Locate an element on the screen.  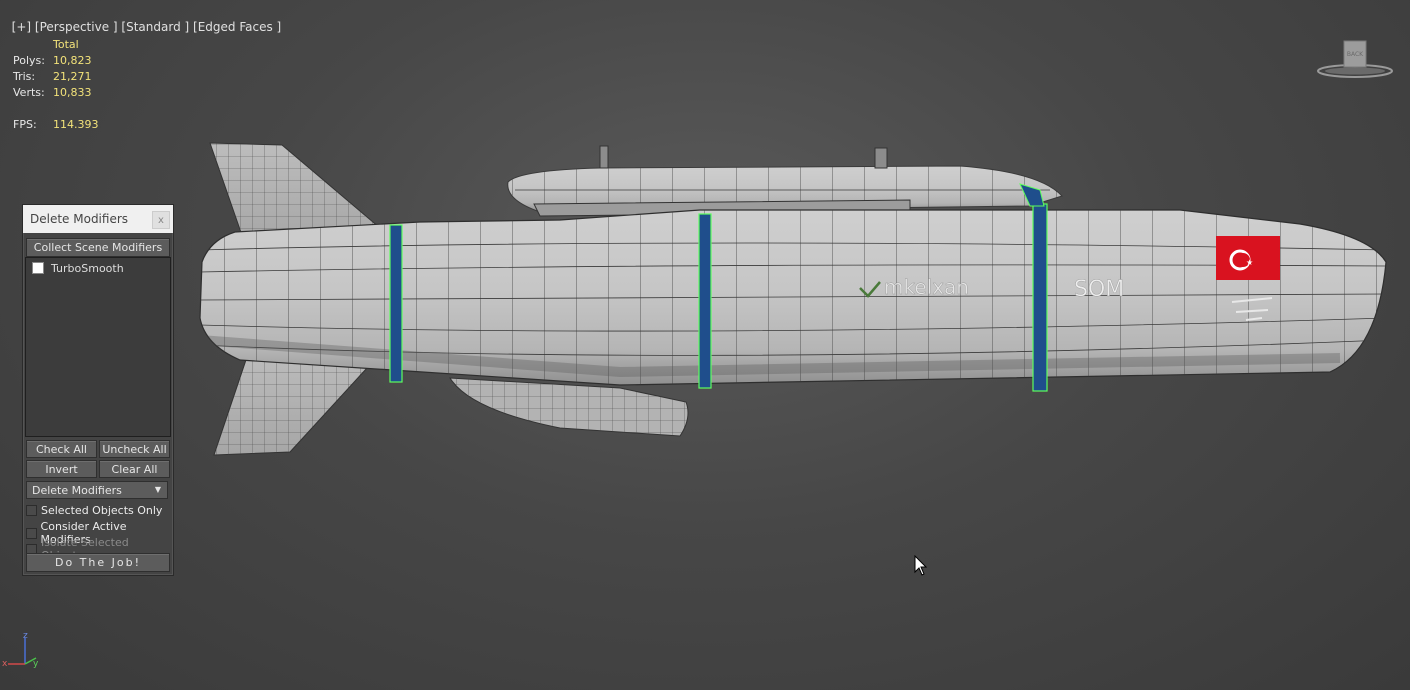
model-marking: SOM is located at coordinates (1099, 289).